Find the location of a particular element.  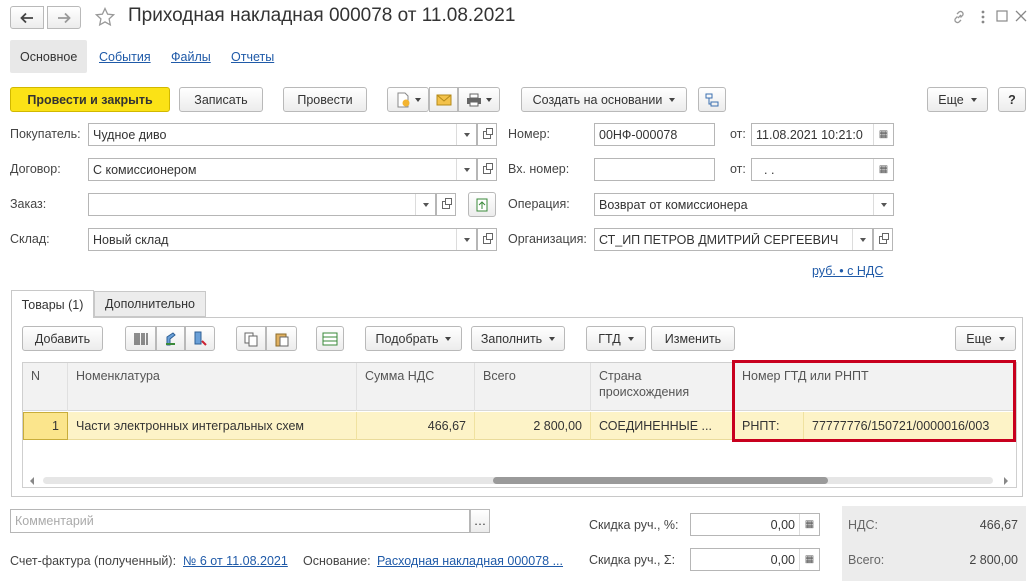

add-row-button: Добавить is located at coordinates (62, 338).